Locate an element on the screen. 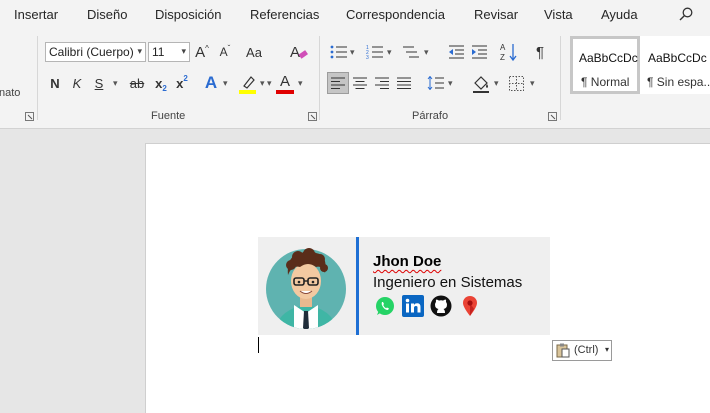 This screenshot has height=413, width=710. shrink-font-icon: A is located at coordinates (223, 52).